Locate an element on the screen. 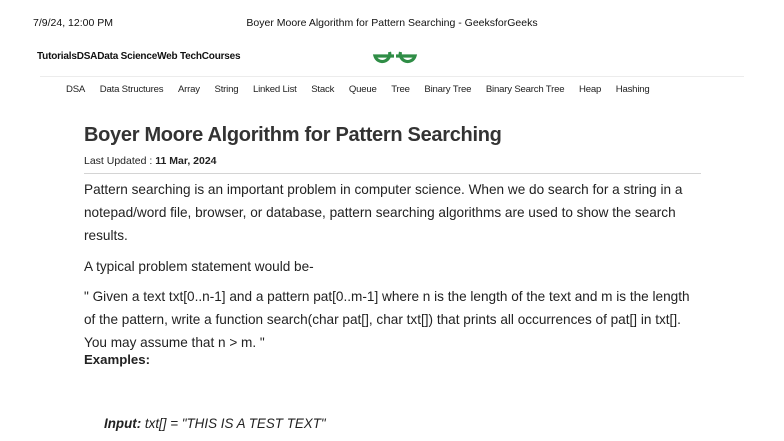 The image size is (784, 441). top-nav-tutorials: Tutorials is located at coordinates (57, 56).